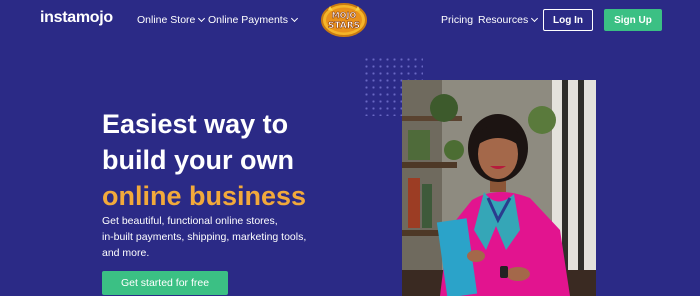  Describe the element at coordinates (165, 283) in the screenshot. I see `get-started-button: Get started for free` at that location.